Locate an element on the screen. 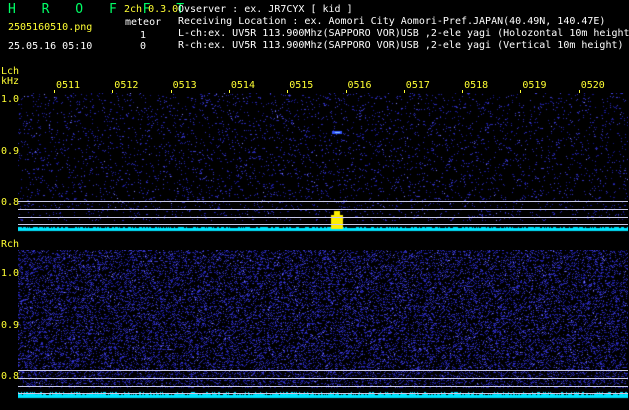  observer-info: Ovserver : ex. JR7CYX [ kid ] is located at coordinates (265, 9).